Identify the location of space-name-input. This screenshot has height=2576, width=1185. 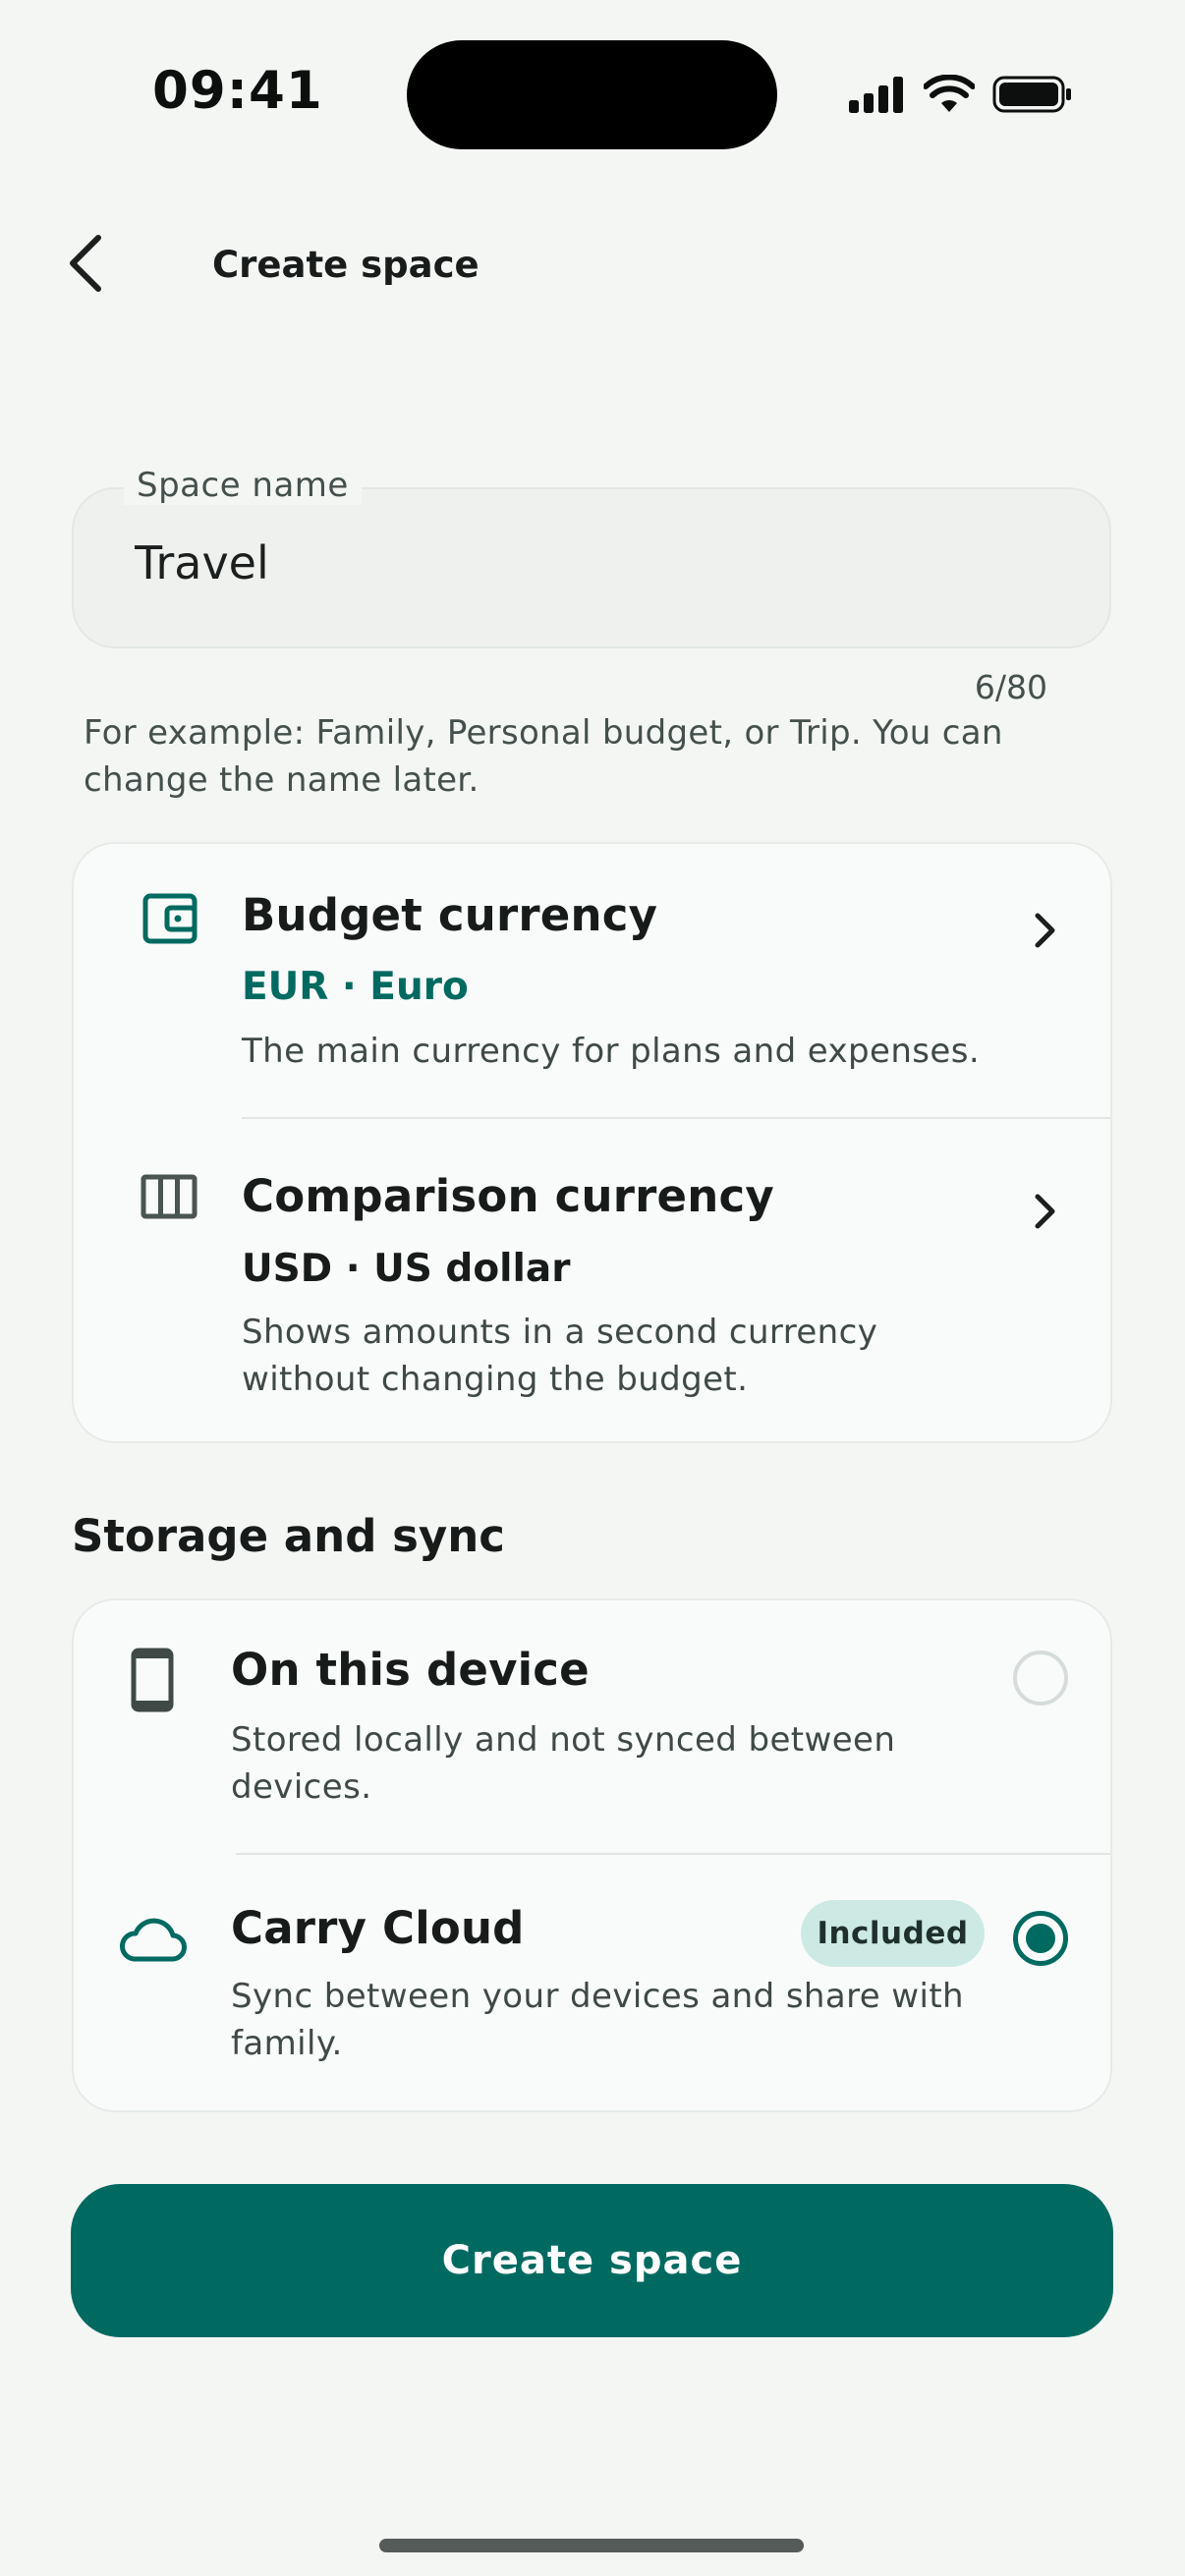
(577, 562).